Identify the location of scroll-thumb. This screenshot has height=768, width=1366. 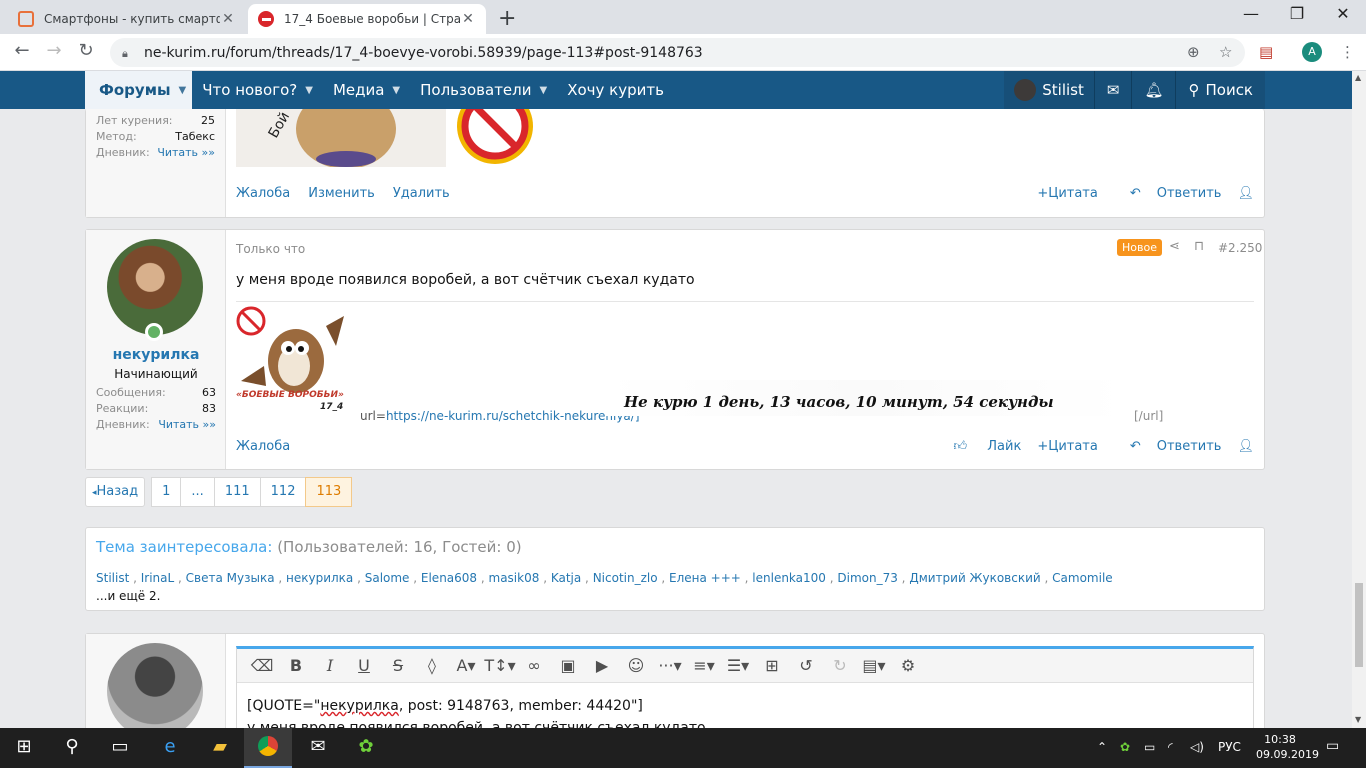
(1359, 625).